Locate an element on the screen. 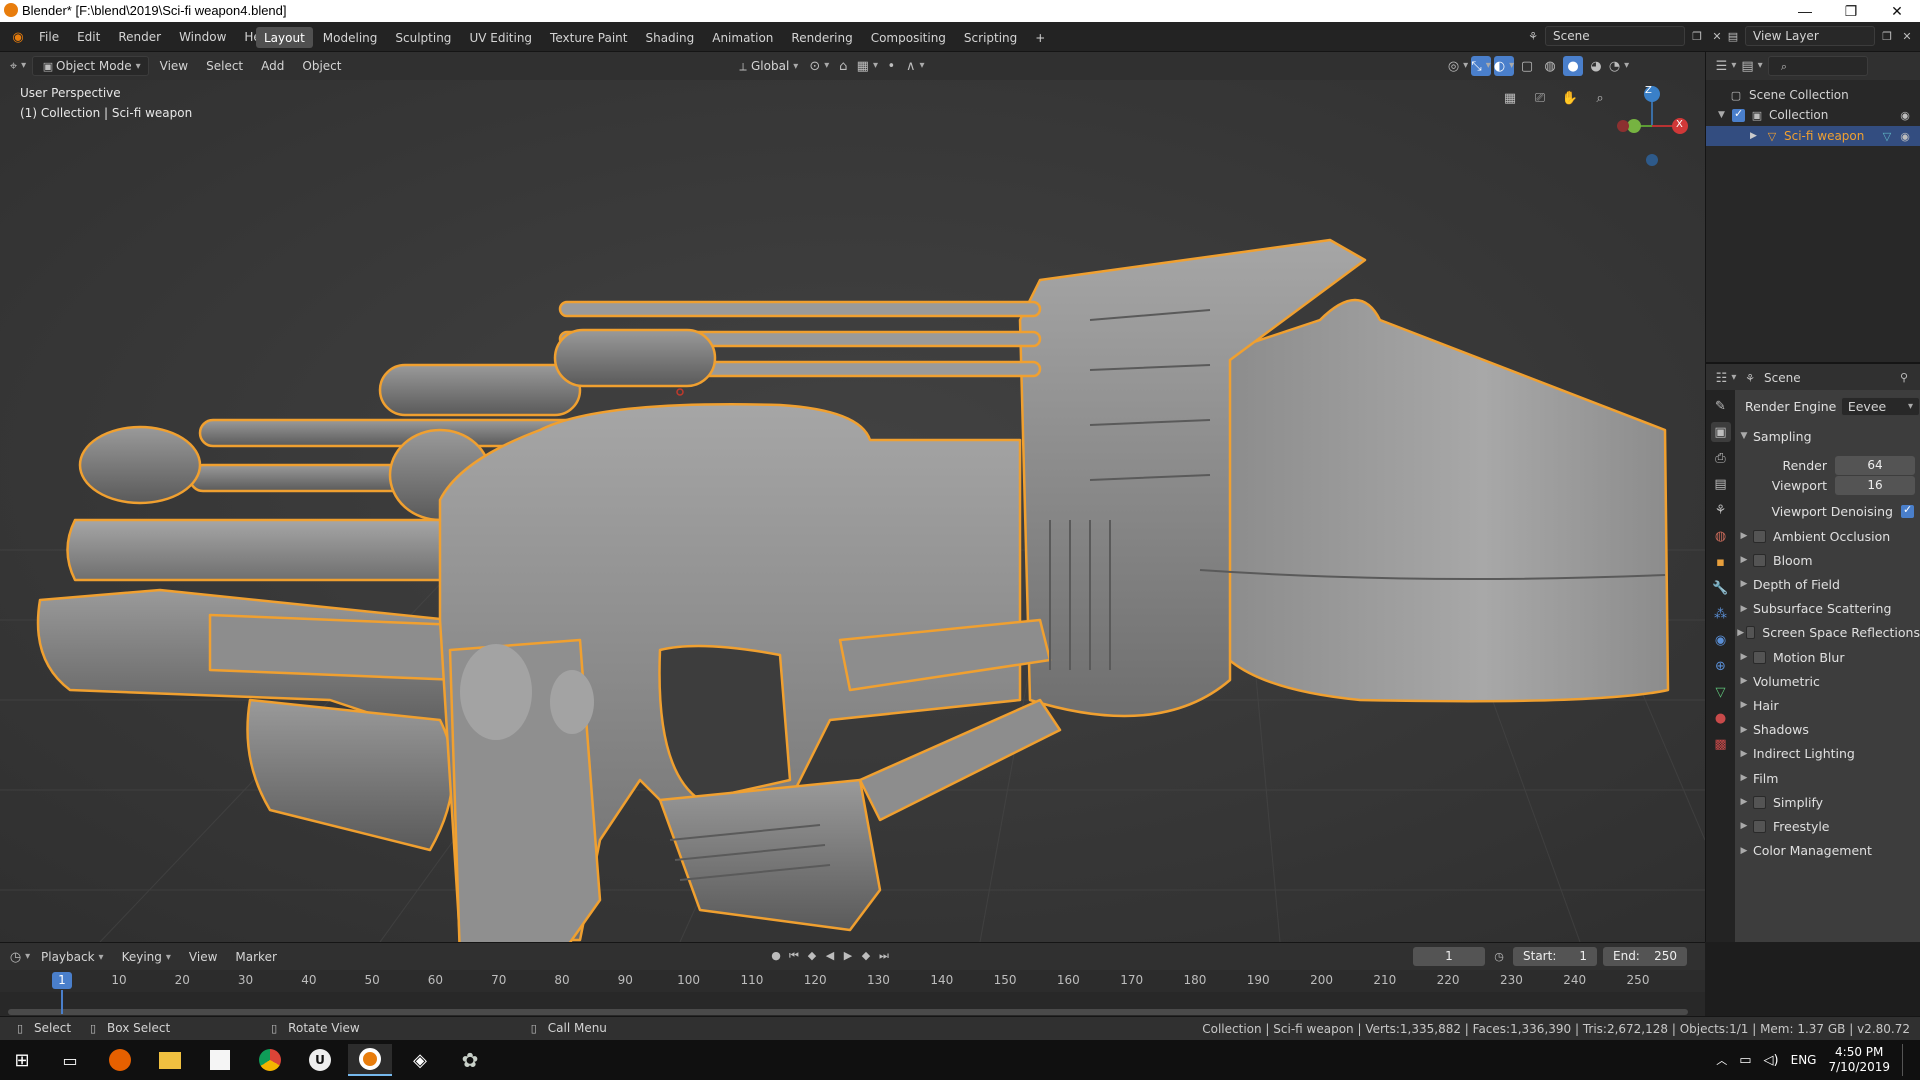 The image size is (1920, 1080). clock-icon: ◷ is located at coordinates (1499, 957).